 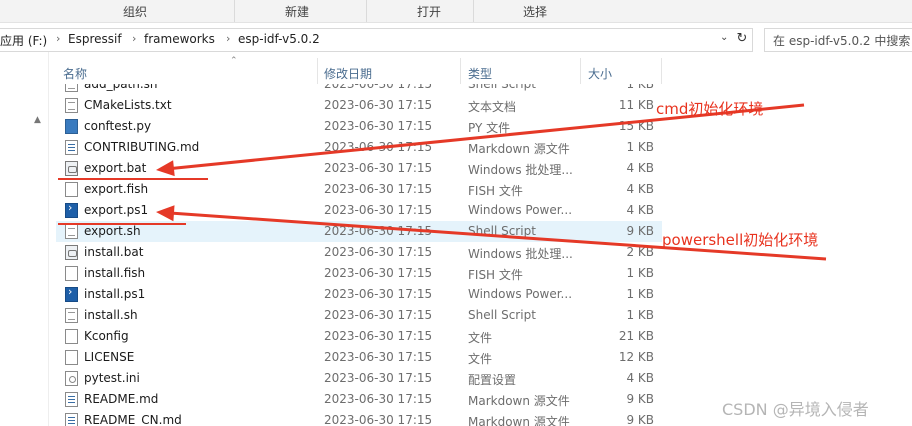 I want to click on annotation-cmd-label: cmd初始化环境, so click(x=710, y=109).